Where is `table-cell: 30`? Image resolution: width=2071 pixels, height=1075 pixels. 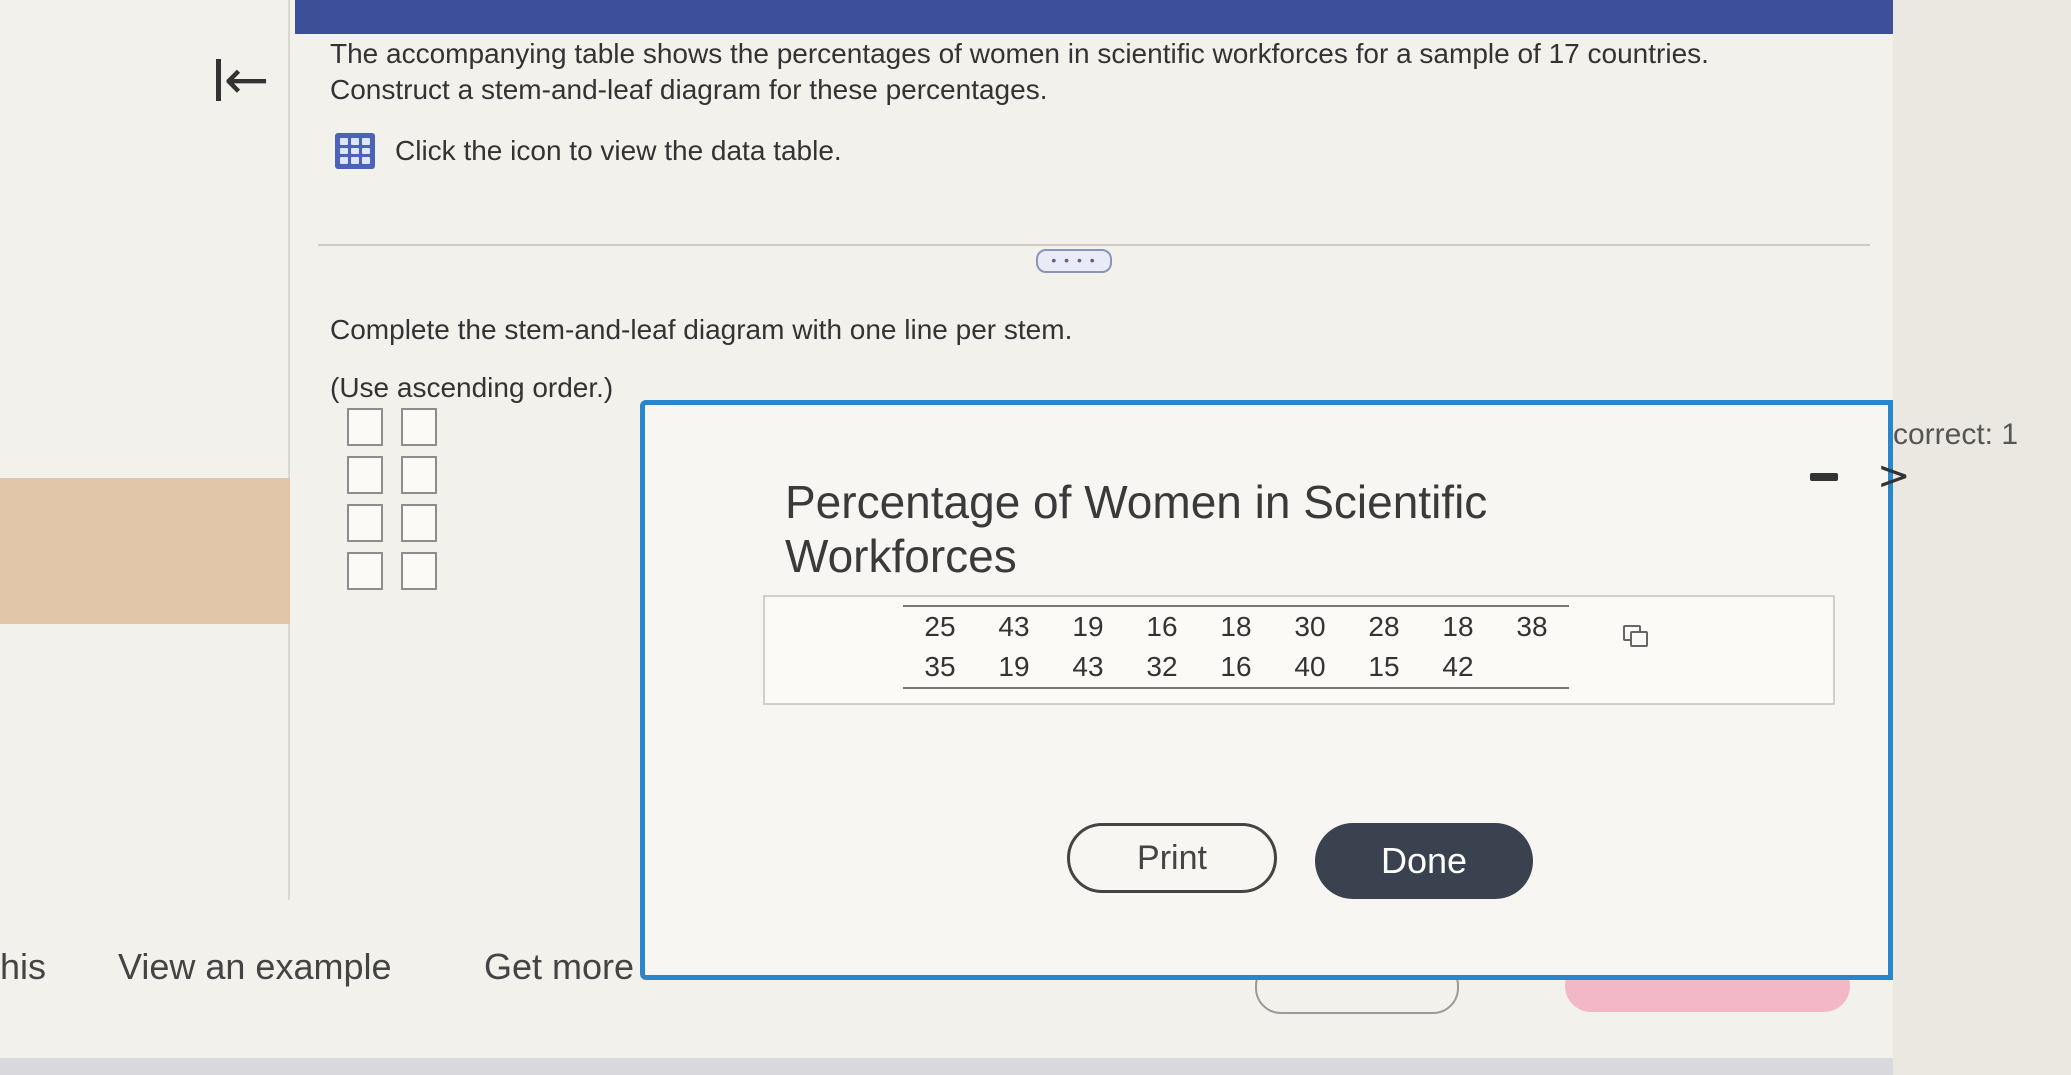 table-cell: 30 is located at coordinates (1310, 626).